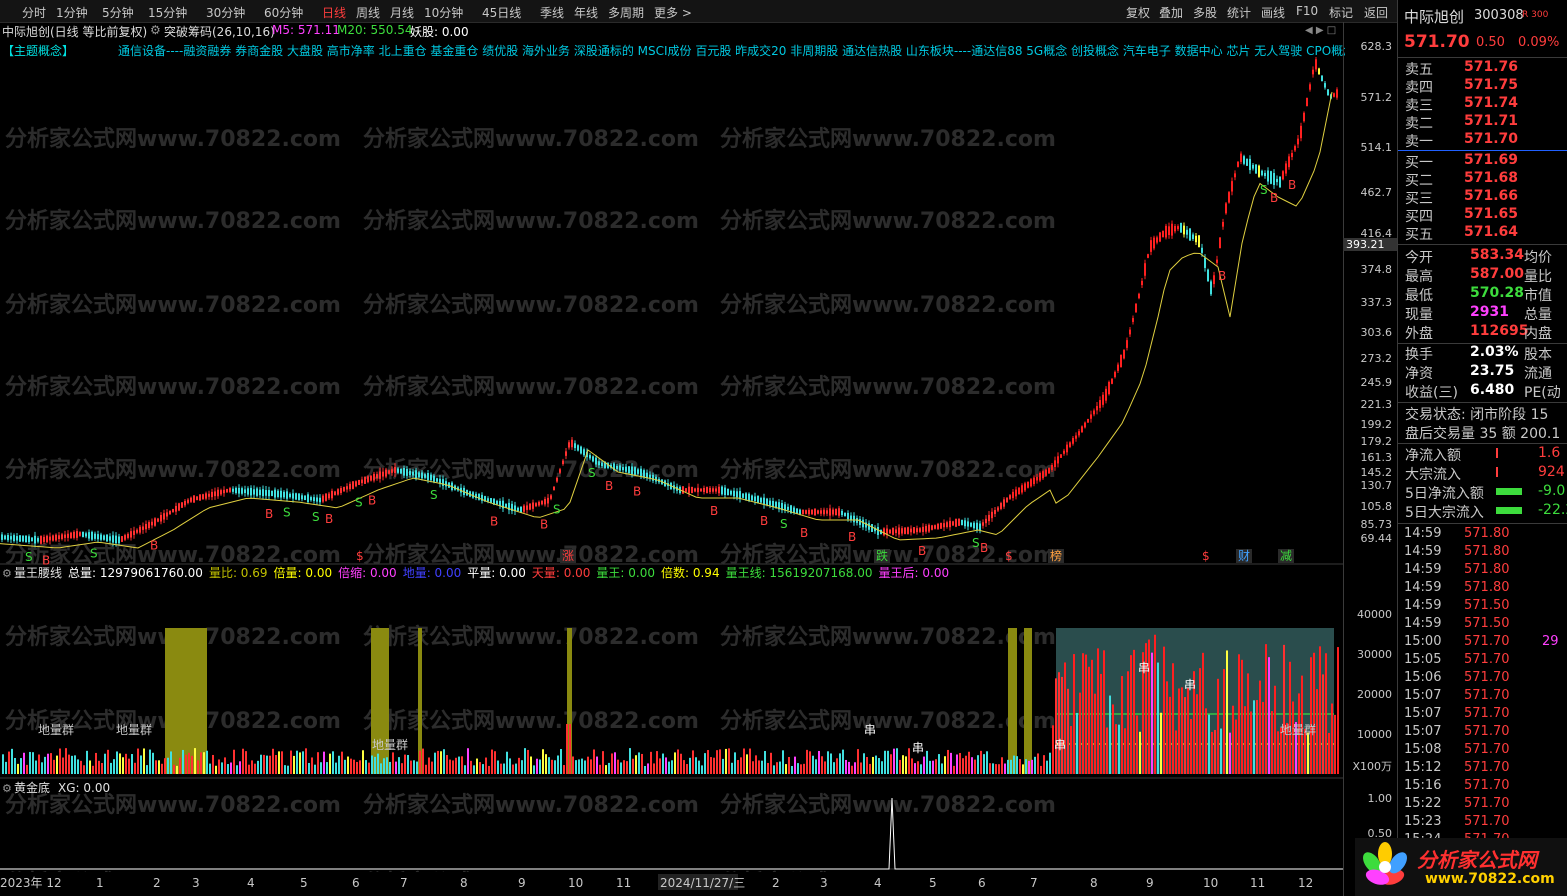 The height and width of the screenshot is (896, 1567). Describe the element at coordinates (586, 12) in the screenshot. I see `period-tab-12: 年线` at that location.